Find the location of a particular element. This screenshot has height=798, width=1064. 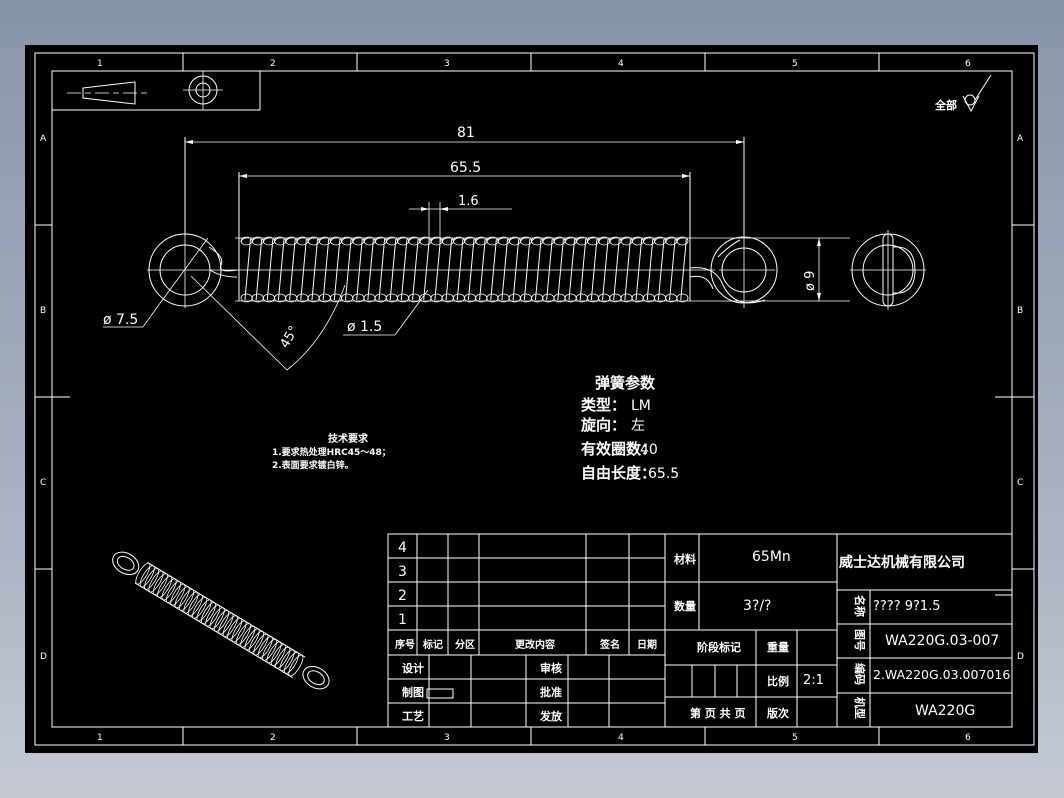

revision-row-number: 2 is located at coordinates (402, 596).